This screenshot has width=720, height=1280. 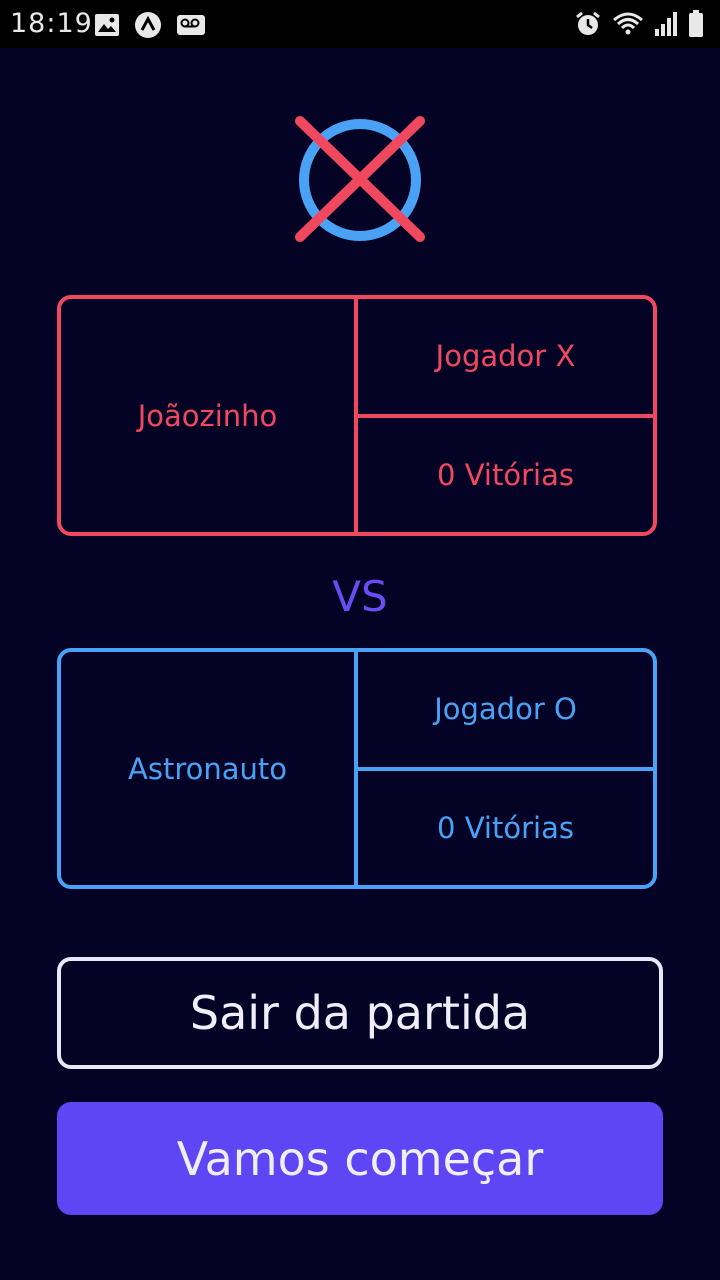 I want to click on wifi-icon, so click(x=628, y=23).